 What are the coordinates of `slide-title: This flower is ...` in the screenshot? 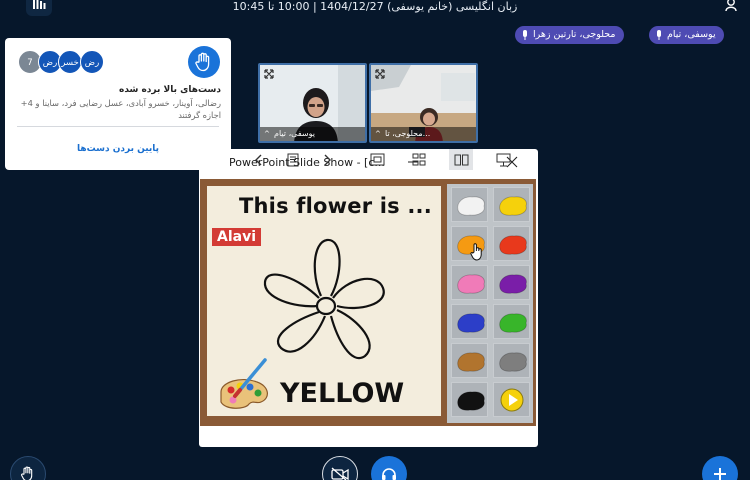 It's located at (335, 206).